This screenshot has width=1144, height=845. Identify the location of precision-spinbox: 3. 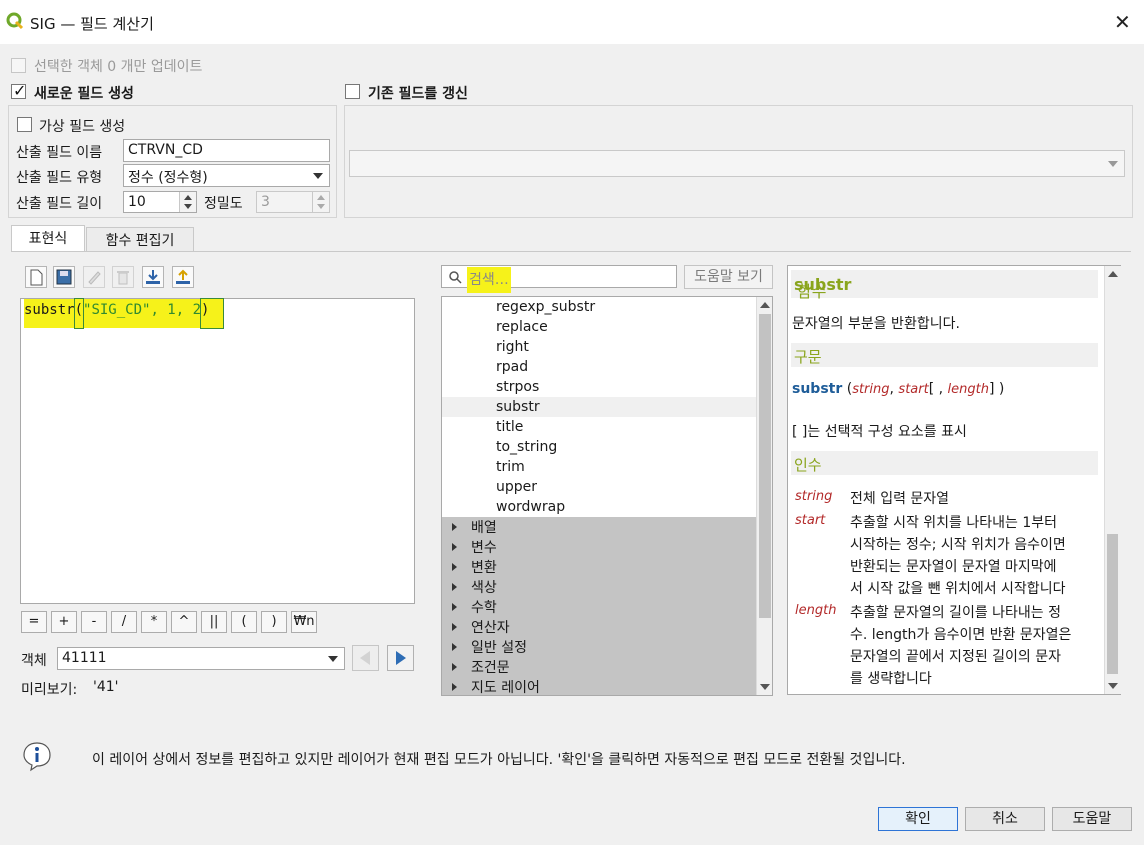
(293, 202).